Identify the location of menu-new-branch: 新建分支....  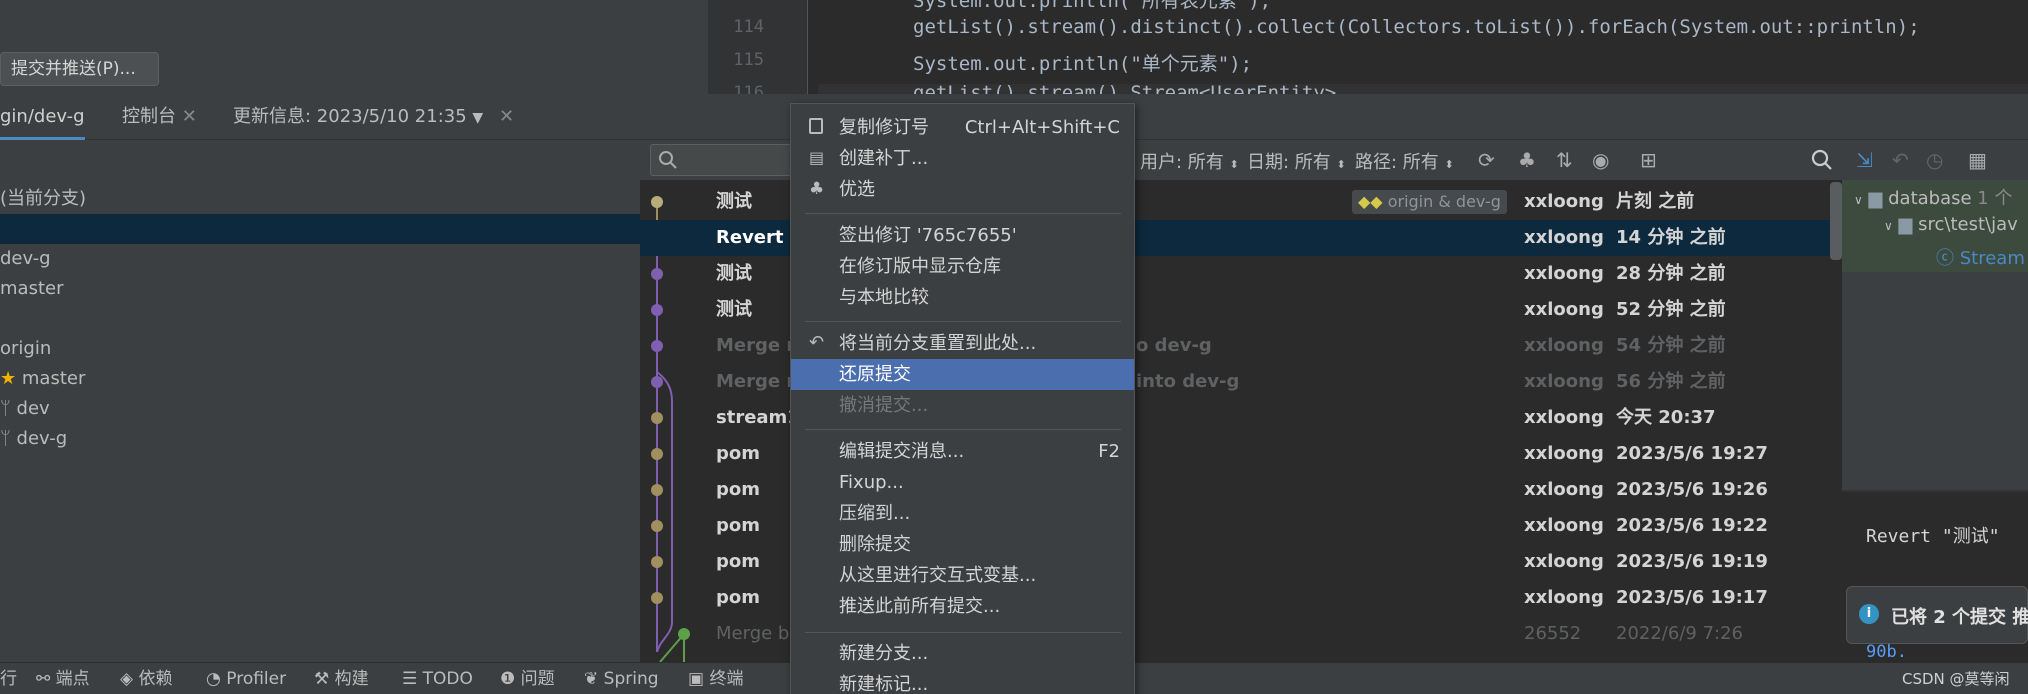
(962, 653).